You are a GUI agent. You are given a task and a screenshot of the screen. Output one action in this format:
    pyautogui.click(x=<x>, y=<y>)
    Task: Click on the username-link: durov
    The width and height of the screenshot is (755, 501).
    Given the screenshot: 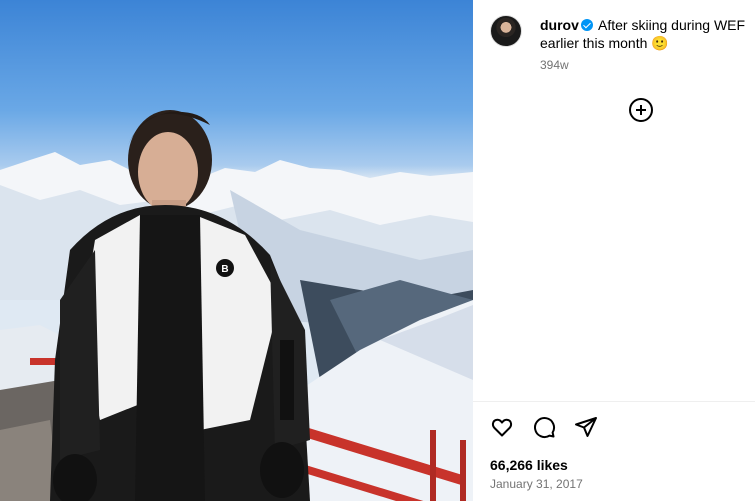 What is the action you would take?
    pyautogui.click(x=559, y=25)
    